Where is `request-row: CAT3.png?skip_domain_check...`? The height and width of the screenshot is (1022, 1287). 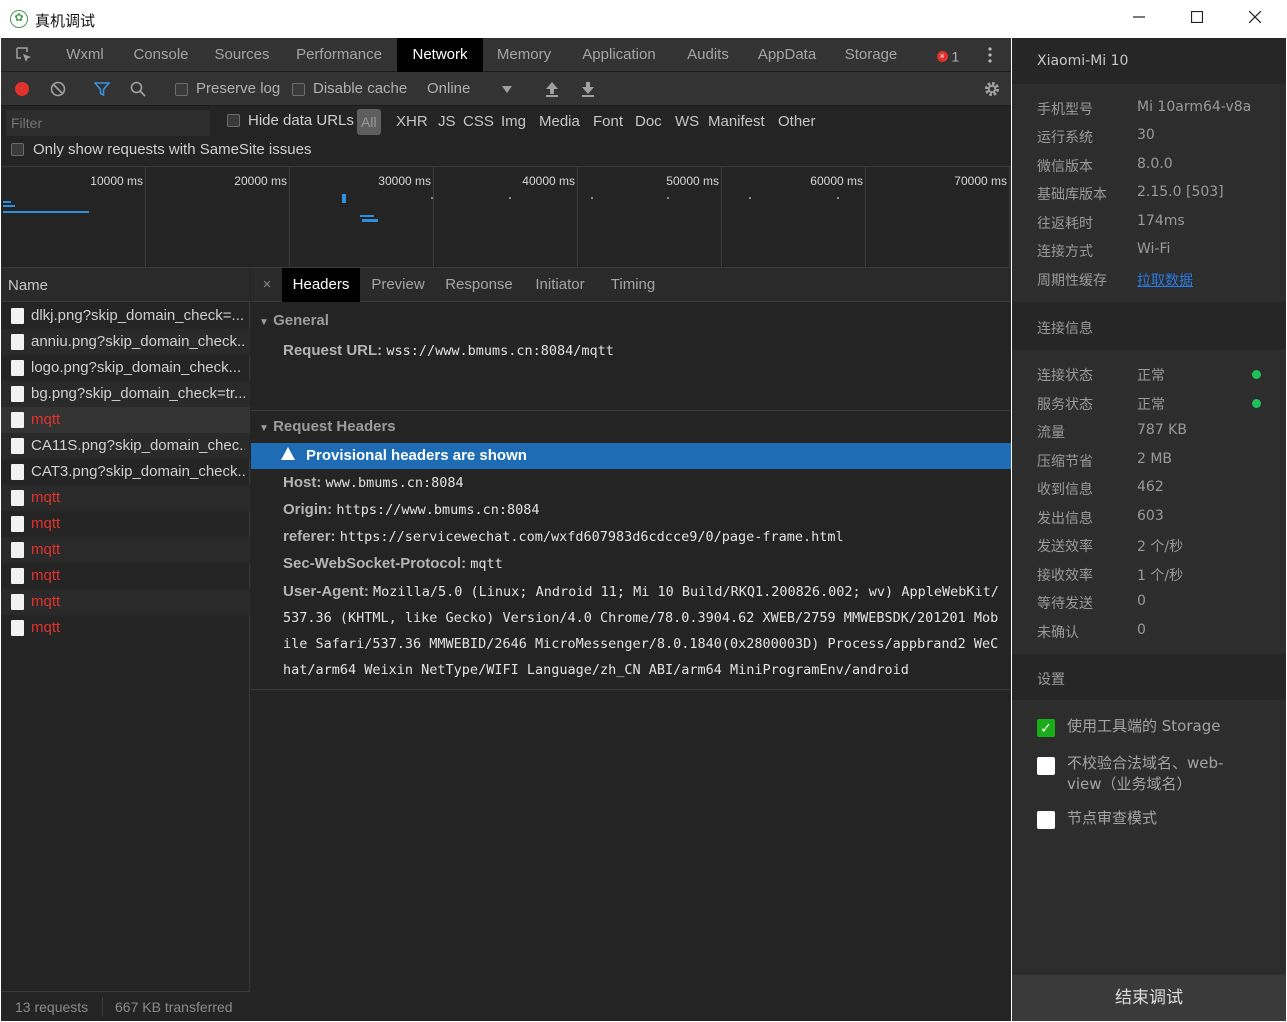
request-row: CAT3.png?skip_domain_check... is located at coordinates (125, 472).